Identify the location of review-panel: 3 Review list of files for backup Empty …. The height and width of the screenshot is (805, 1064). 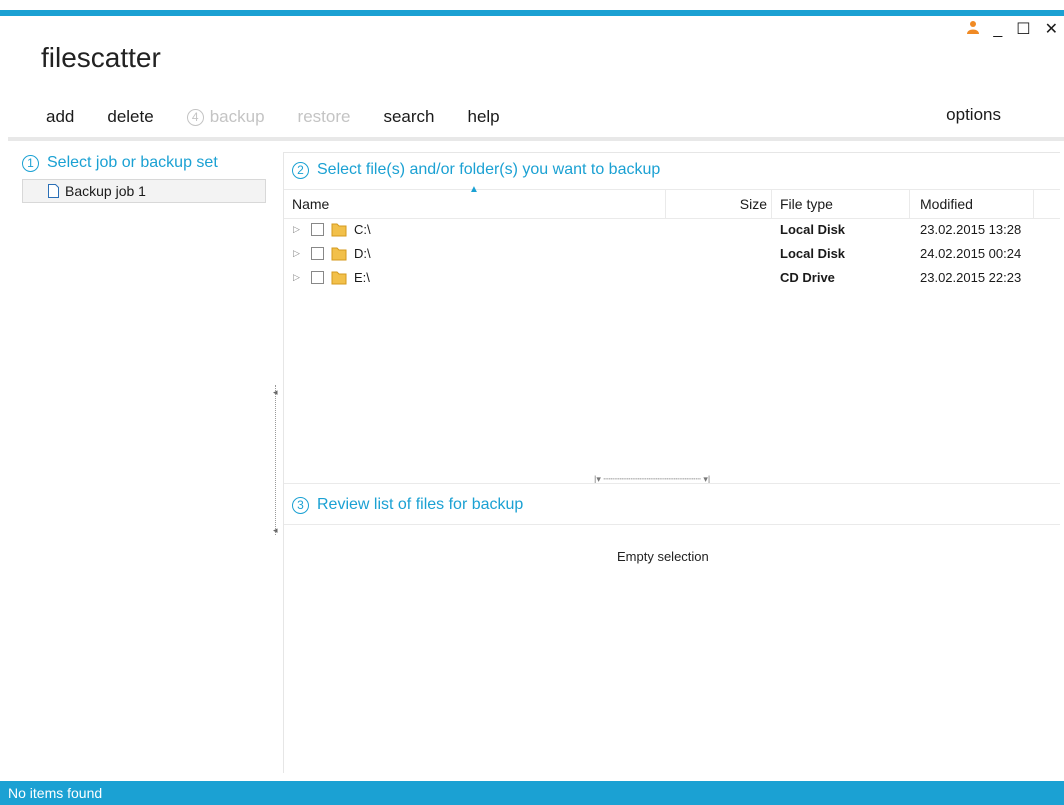
(672, 524).